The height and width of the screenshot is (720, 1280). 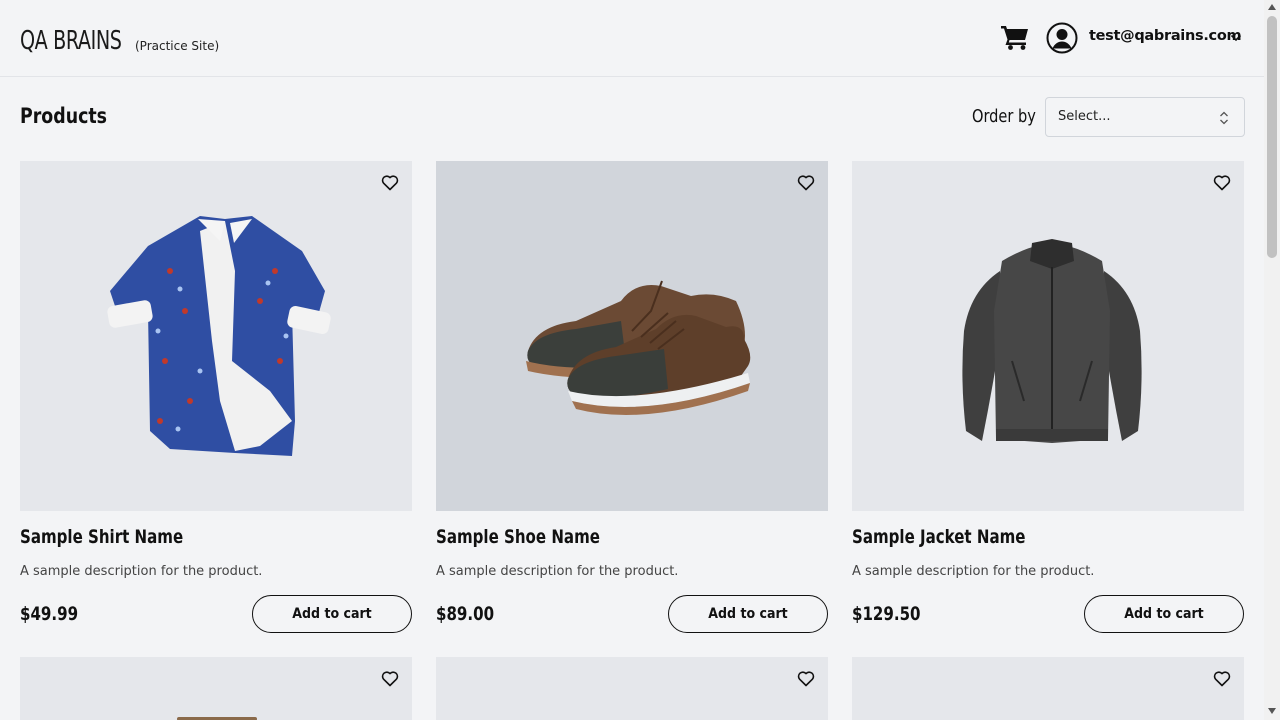 What do you see at coordinates (1224, 118) in the screenshot?
I see `up-down-chevron-icon` at bounding box center [1224, 118].